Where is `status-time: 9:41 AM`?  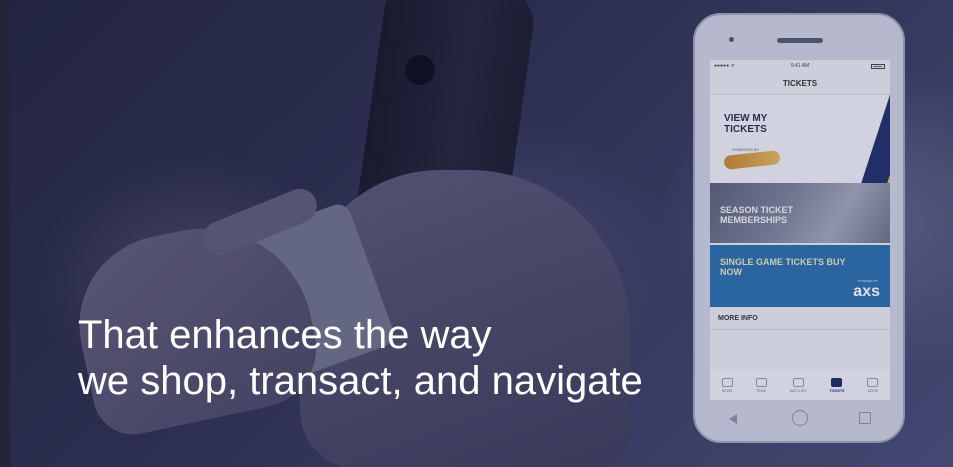 status-time: 9:41 AM is located at coordinates (800, 66).